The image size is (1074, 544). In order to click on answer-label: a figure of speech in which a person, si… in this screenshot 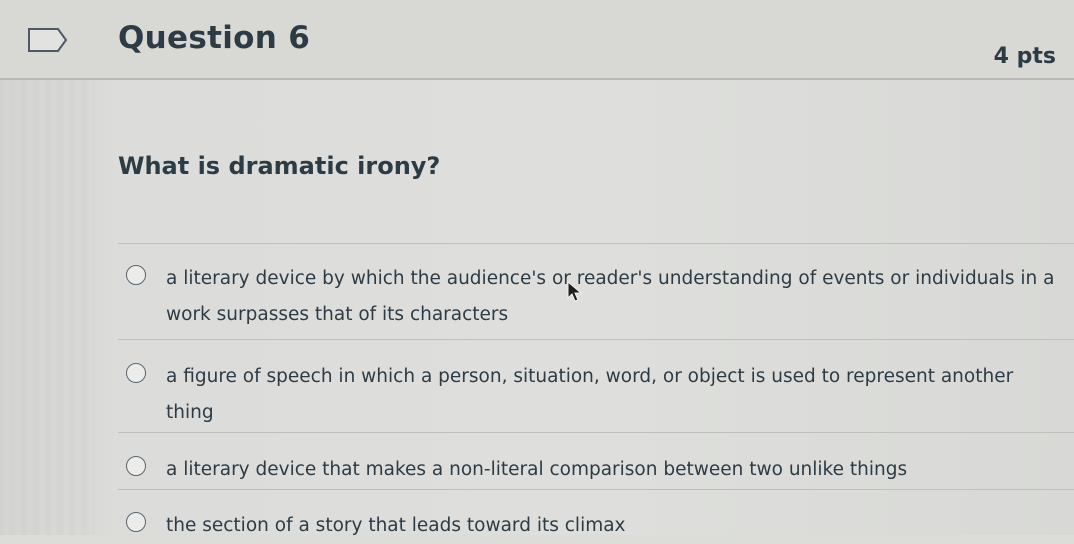, I will do `click(616, 395)`.